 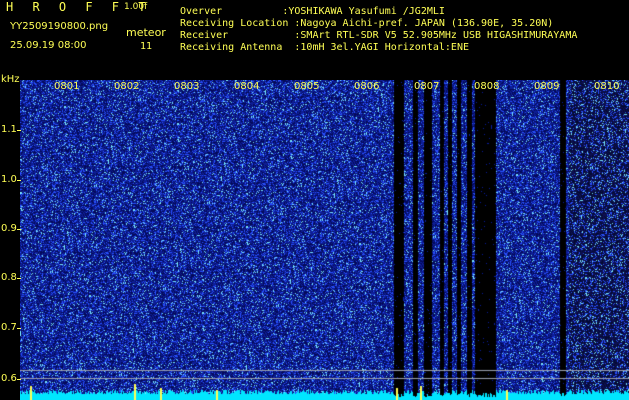 I want to click on y-tick-label: 0.7, so click(x=9, y=327).